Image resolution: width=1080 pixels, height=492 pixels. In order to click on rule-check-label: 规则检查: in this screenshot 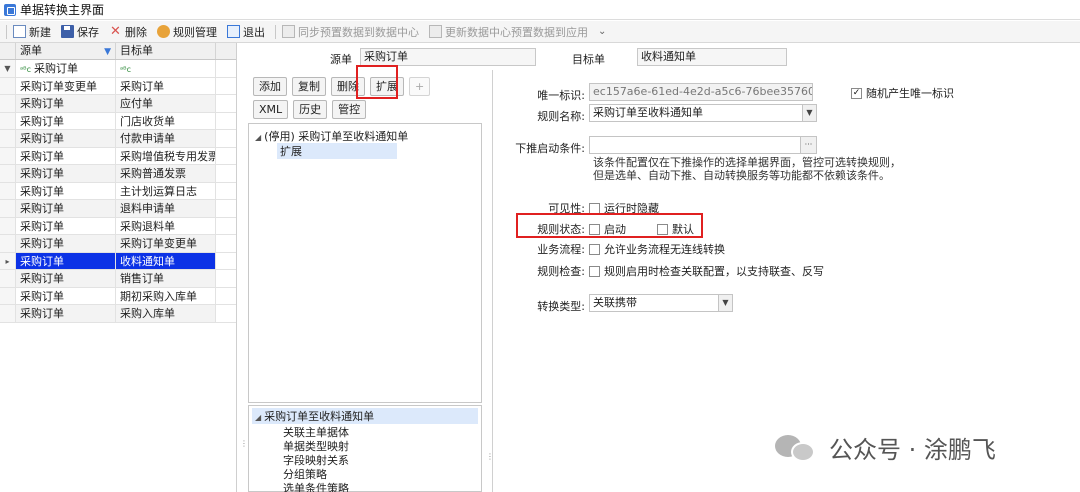, I will do `click(561, 271)`.